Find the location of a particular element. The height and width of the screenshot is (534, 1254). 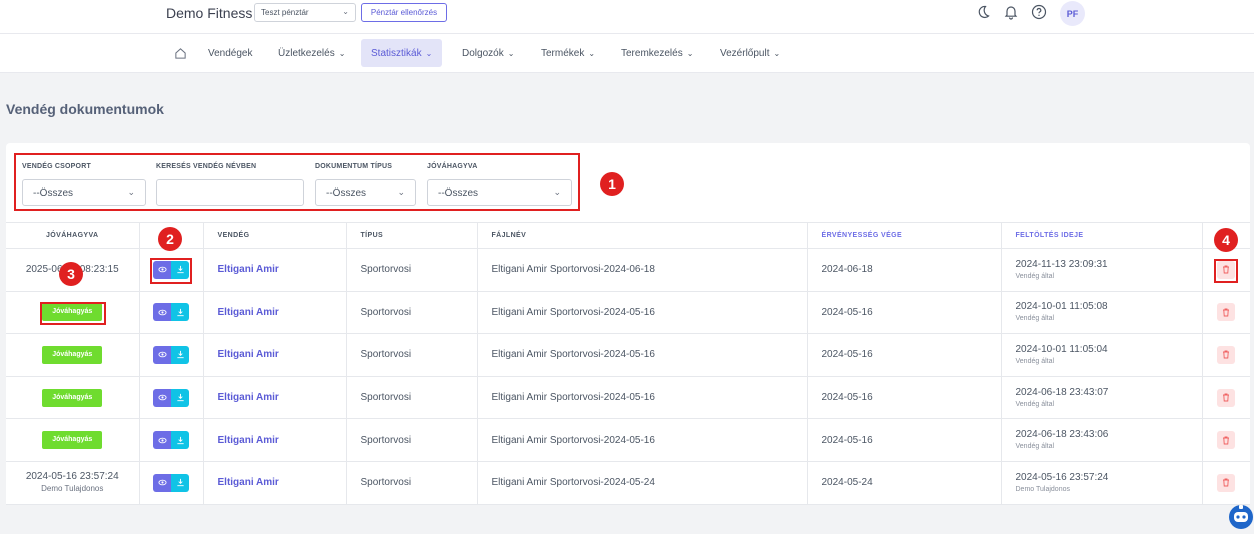

col-header-guest: VENDÉG is located at coordinates (275, 235).